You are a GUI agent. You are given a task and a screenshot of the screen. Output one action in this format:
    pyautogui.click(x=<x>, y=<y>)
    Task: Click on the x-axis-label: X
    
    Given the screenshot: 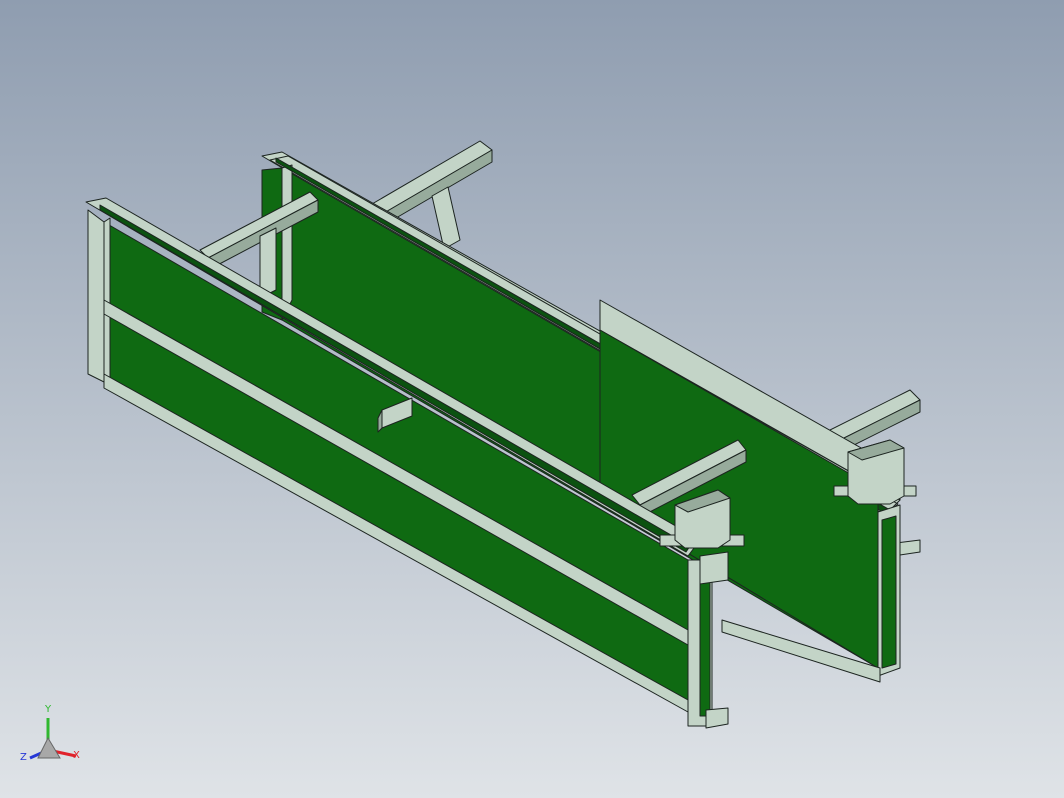 What is the action you would take?
    pyautogui.click(x=76, y=755)
    